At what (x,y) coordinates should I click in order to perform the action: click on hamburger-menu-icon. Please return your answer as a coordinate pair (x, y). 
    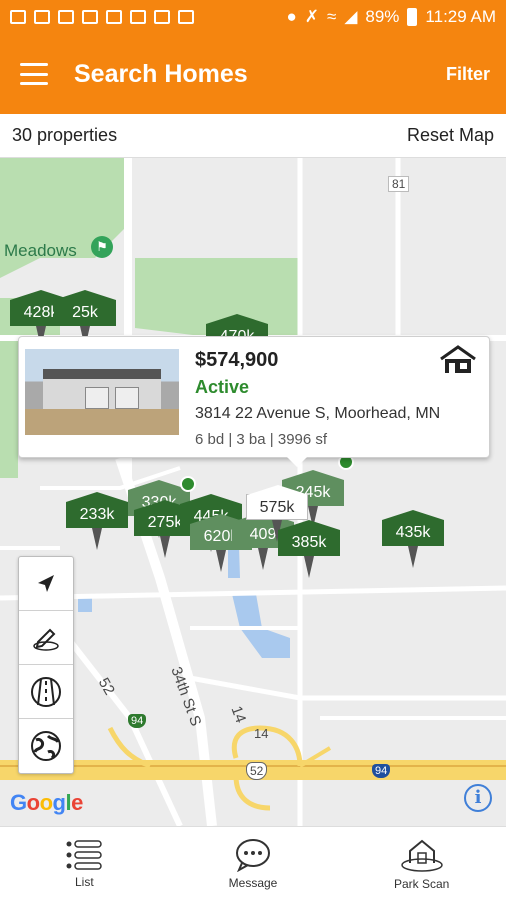
    Looking at the image, I should click on (34, 74).